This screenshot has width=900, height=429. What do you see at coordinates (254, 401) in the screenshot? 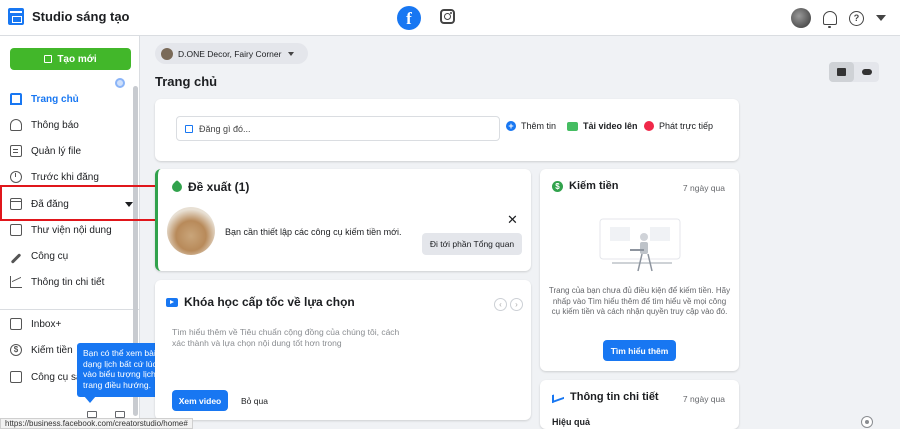
I see `skip-link: Bỏ qua` at bounding box center [254, 401].